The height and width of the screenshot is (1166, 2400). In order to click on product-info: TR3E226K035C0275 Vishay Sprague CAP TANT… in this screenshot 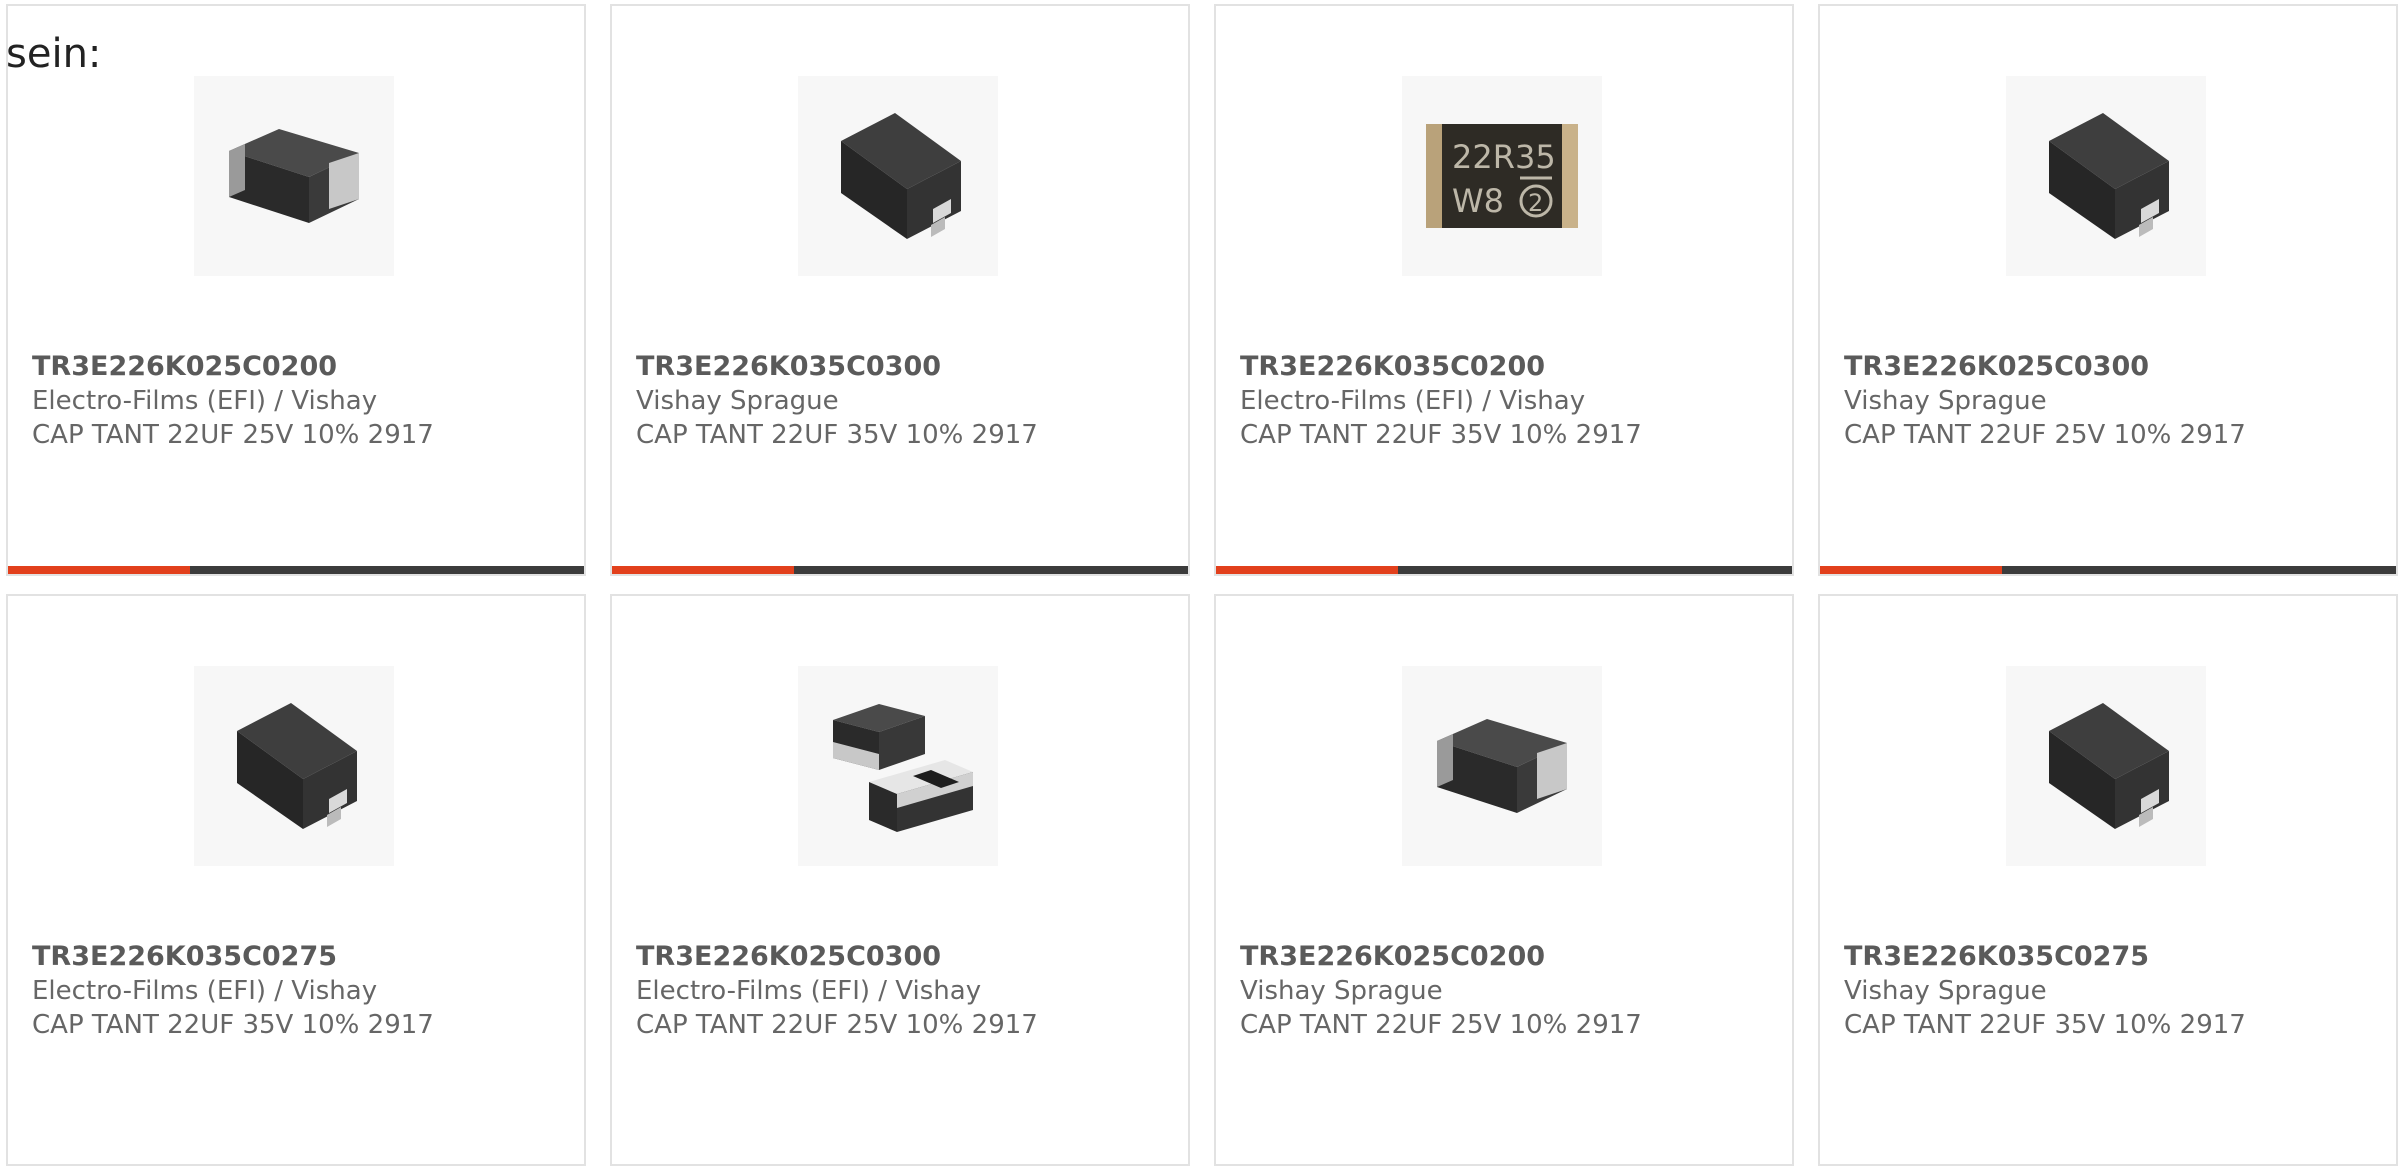, I will do `click(2114, 991)`.